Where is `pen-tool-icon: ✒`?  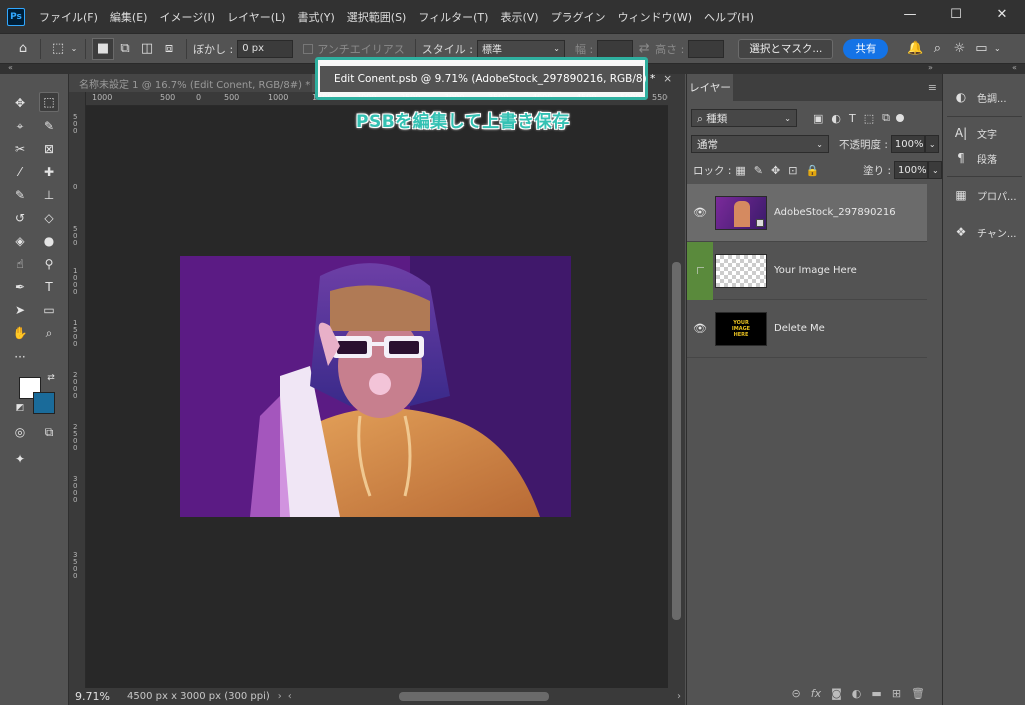
pen-tool-icon: ✒ is located at coordinates (20, 287).